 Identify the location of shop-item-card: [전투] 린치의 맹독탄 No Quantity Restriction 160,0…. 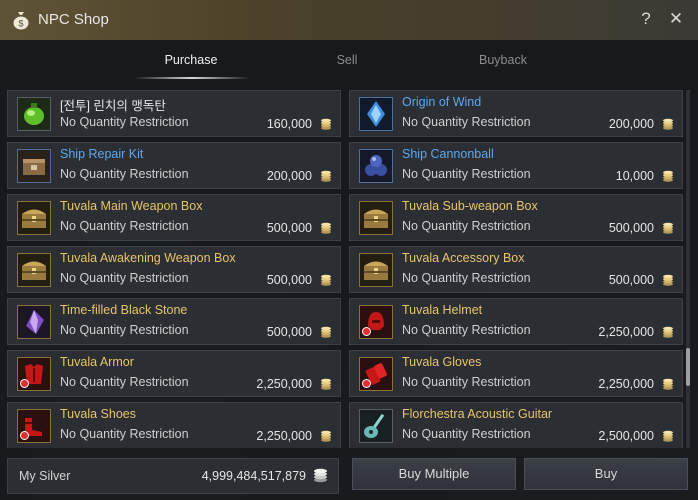
(174, 113).